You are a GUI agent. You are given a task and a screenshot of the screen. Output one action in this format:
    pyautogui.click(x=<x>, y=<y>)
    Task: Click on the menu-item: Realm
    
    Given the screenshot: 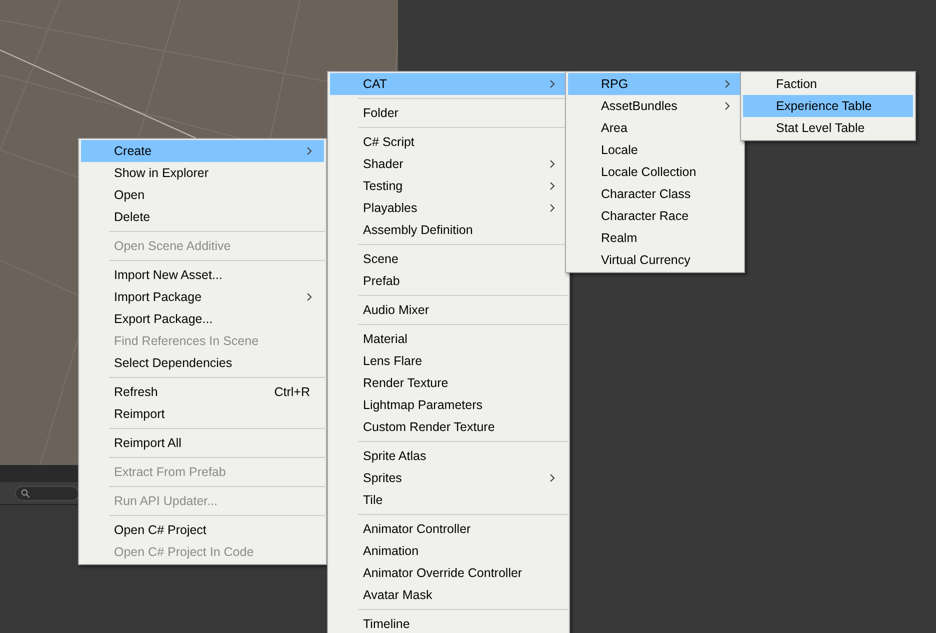 What is the action you would take?
    pyautogui.click(x=655, y=238)
    